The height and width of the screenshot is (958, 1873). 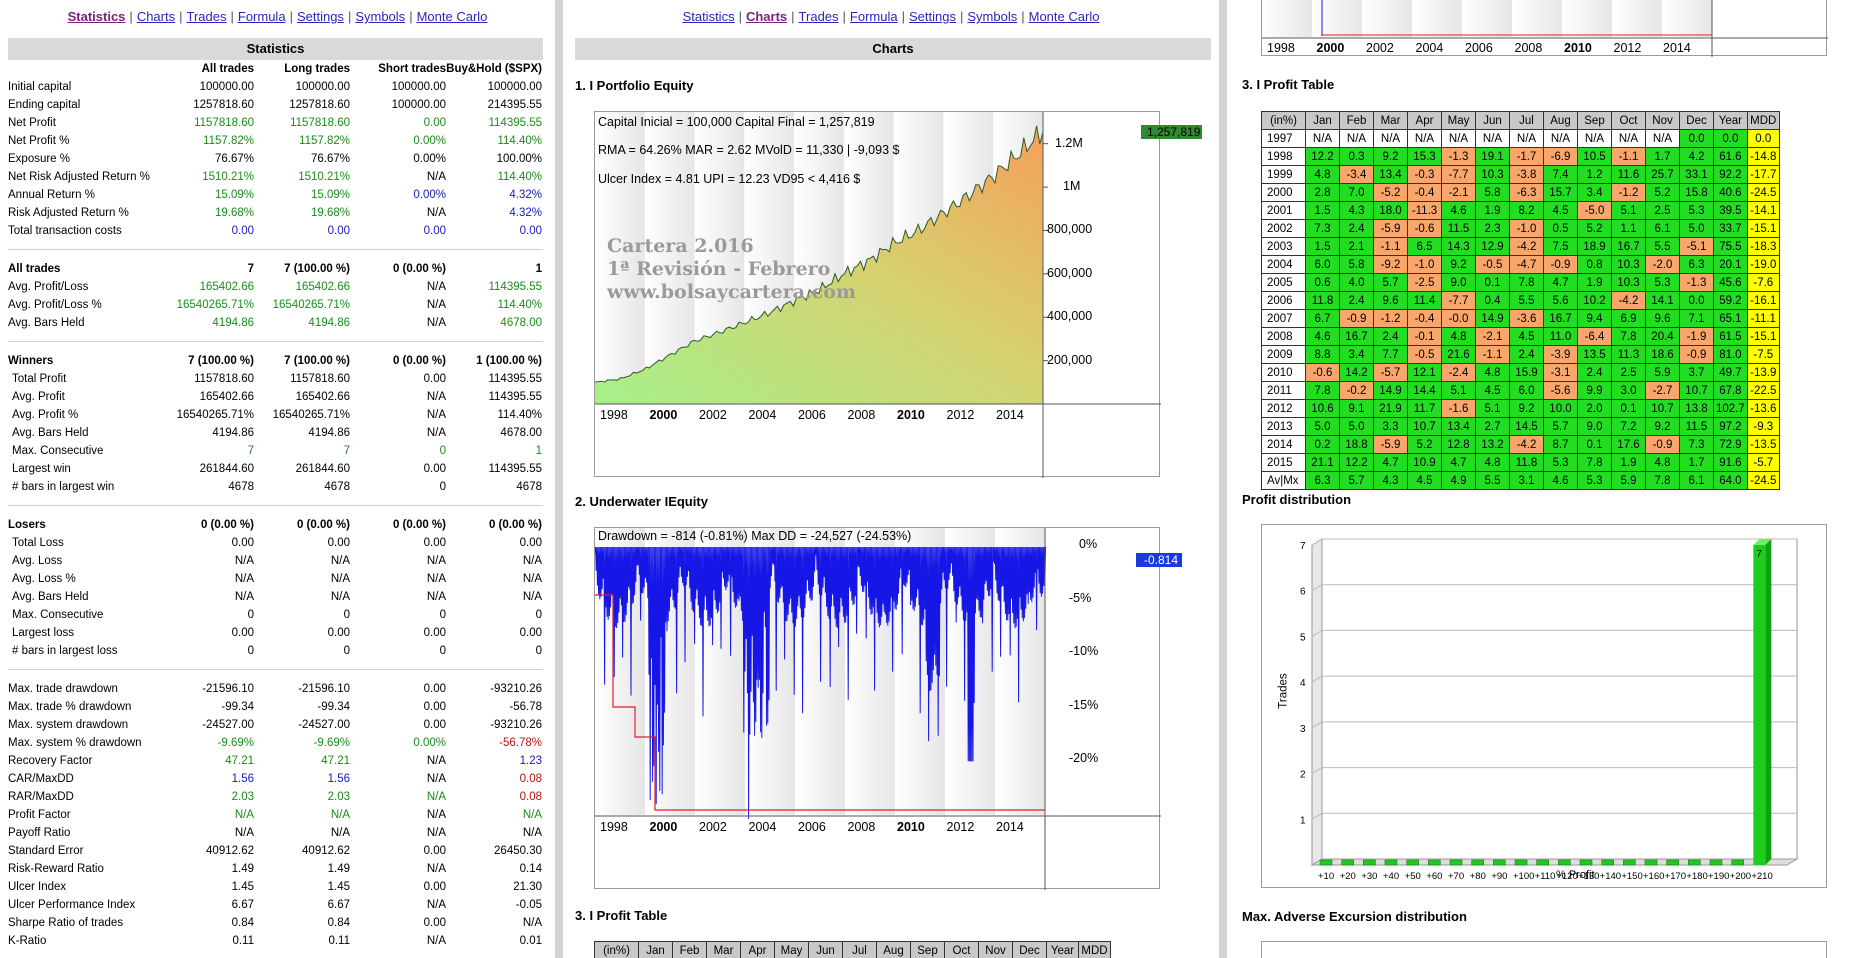 What do you see at coordinates (1763, 372) in the screenshot?
I see `profit-table-cell: -13.9` at bounding box center [1763, 372].